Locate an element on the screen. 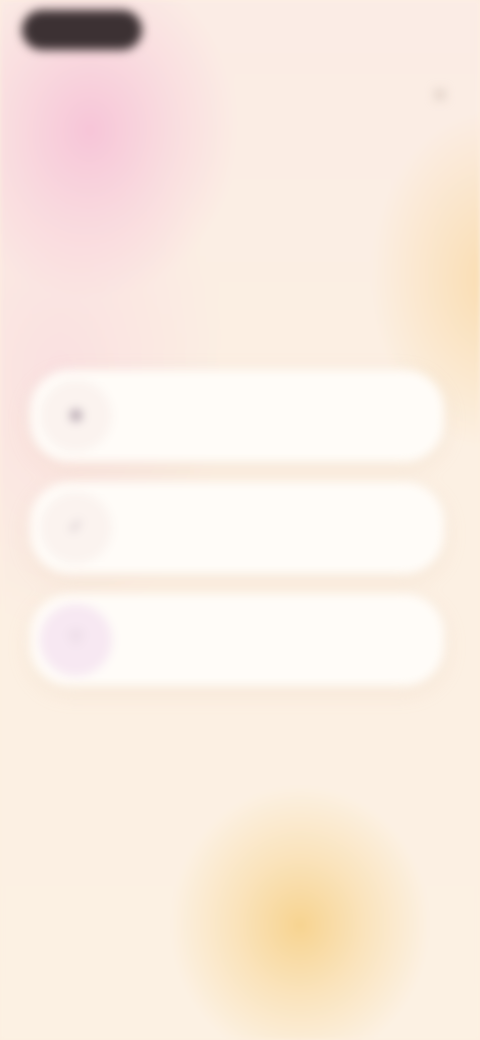  option-icon-circle: ◆ is located at coordinates (76, 416).